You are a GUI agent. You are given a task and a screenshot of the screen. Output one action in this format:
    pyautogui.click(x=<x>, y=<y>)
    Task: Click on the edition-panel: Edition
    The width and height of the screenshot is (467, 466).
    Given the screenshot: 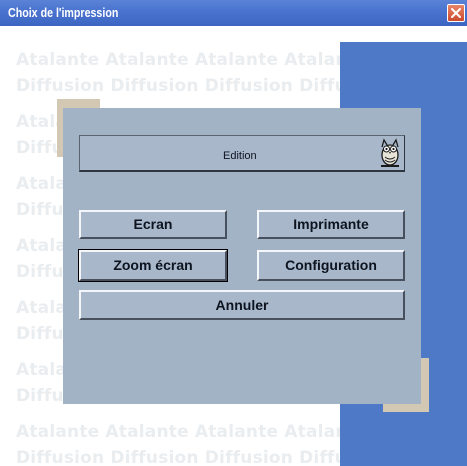 What is the action you would take?
    pyautogui.click(x=242, y=153)
    